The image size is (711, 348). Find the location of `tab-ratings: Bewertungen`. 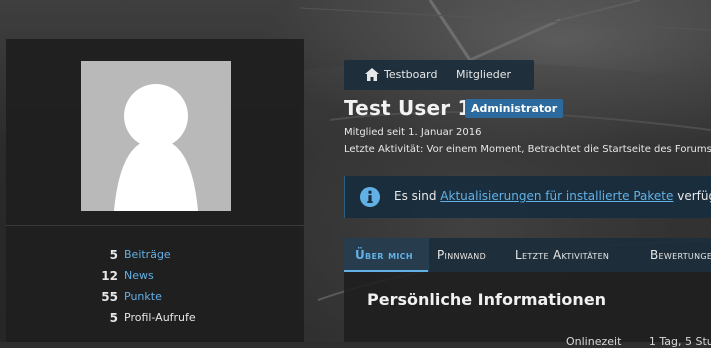

tab-ratings: Bewertungen is located at coordinates (680, 255).